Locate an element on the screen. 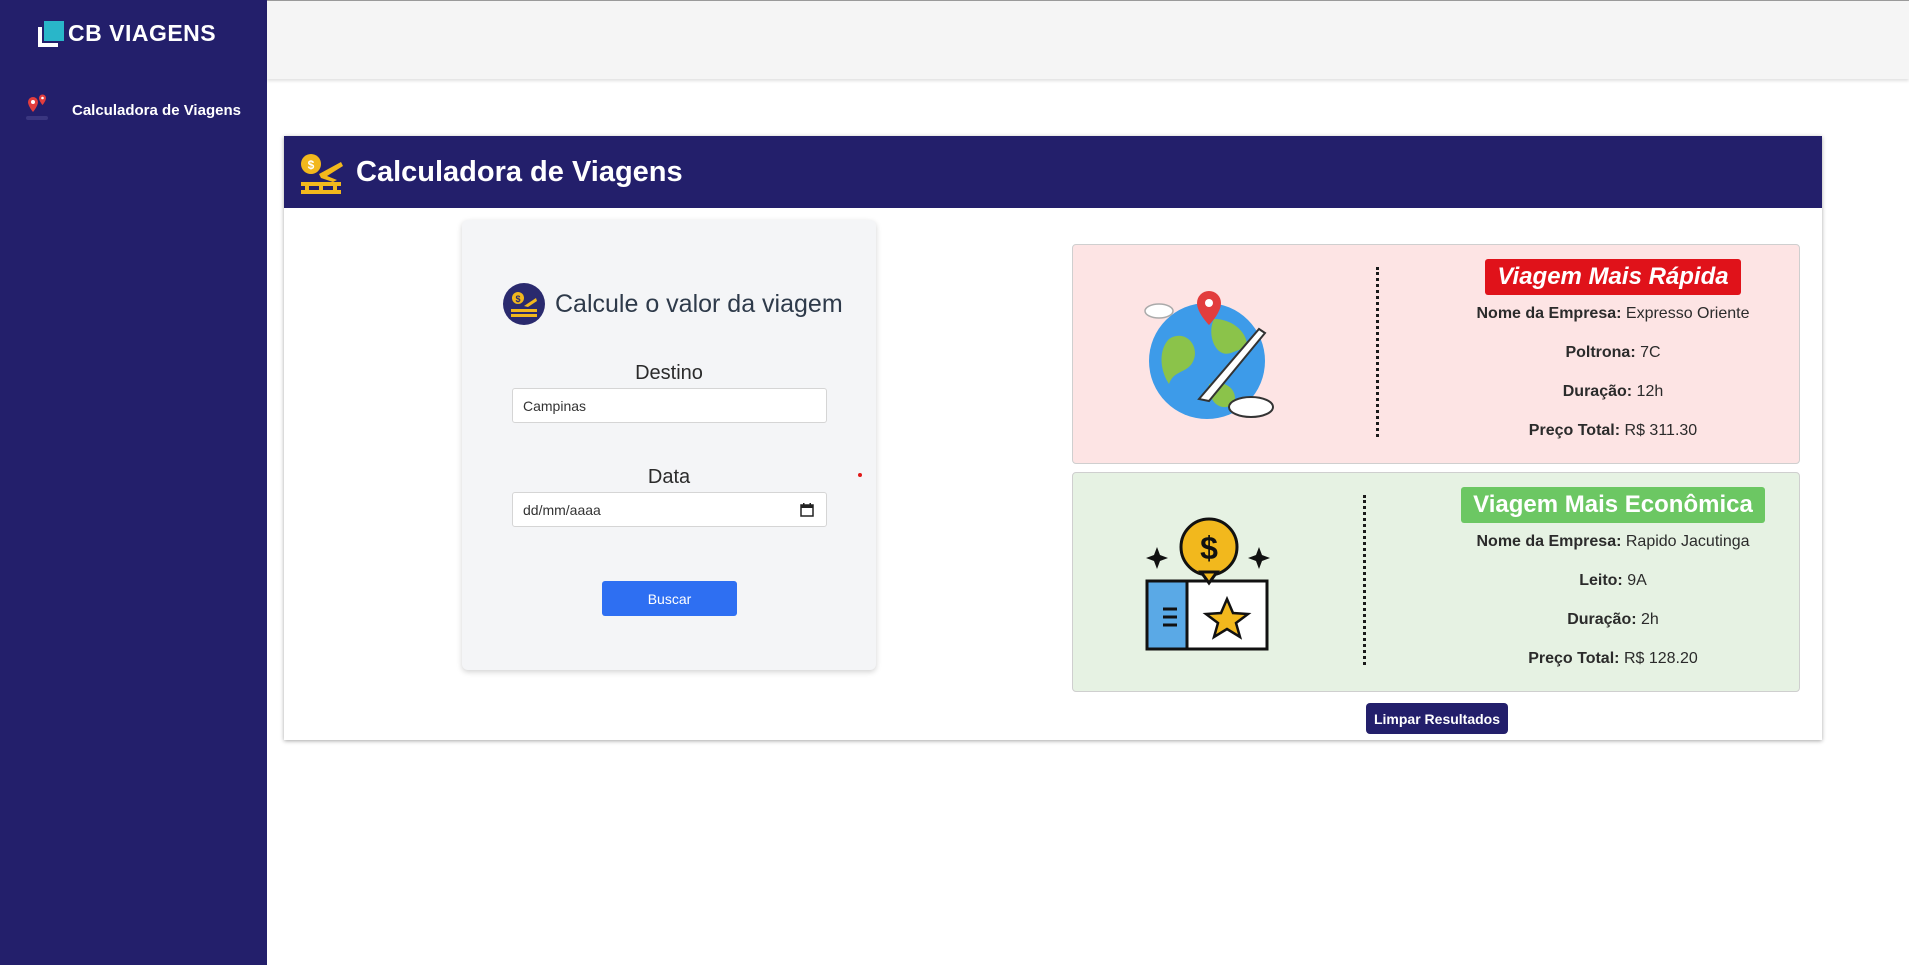 Image resolution: width=1909 pixels, height=965 pixels. fast-seat-row: Poltrona: 7C is located at coordinates (1613, 355).